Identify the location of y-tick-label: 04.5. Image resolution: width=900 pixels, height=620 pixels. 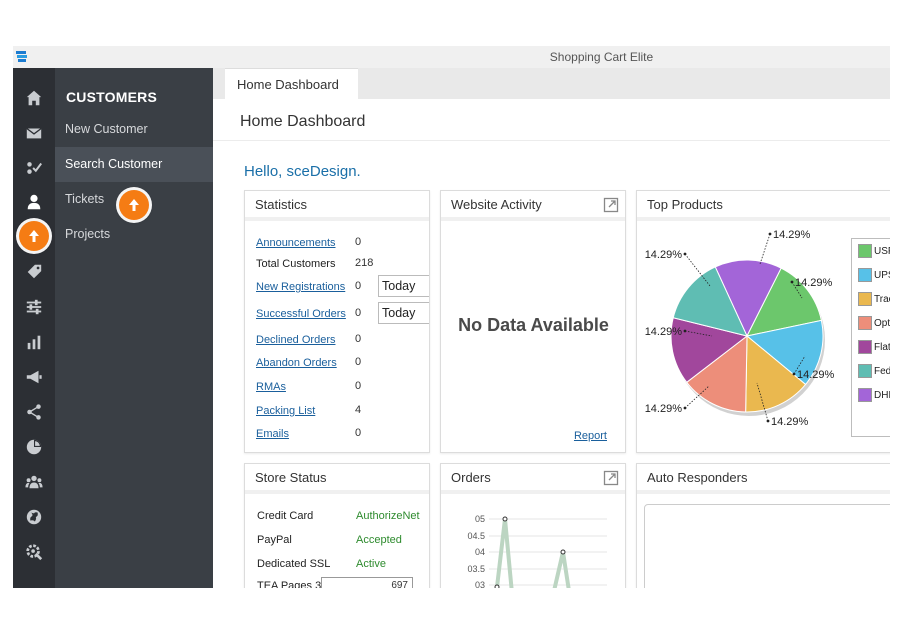
(476, 536).